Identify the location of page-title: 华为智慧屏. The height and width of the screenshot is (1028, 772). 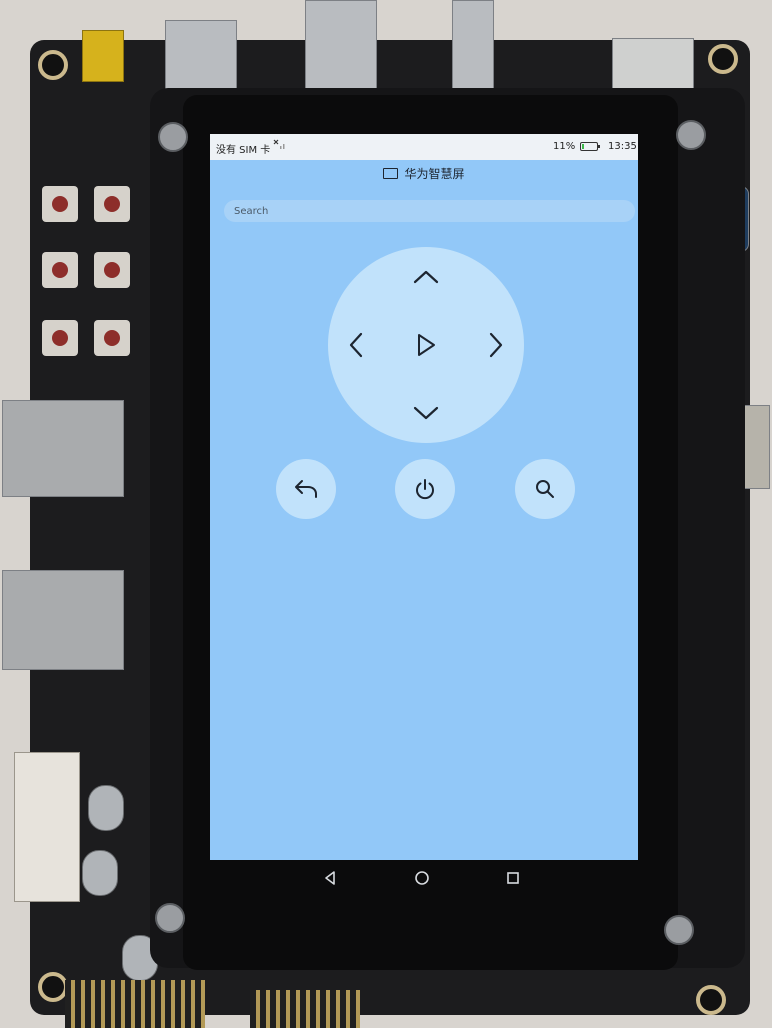
(434, 173).